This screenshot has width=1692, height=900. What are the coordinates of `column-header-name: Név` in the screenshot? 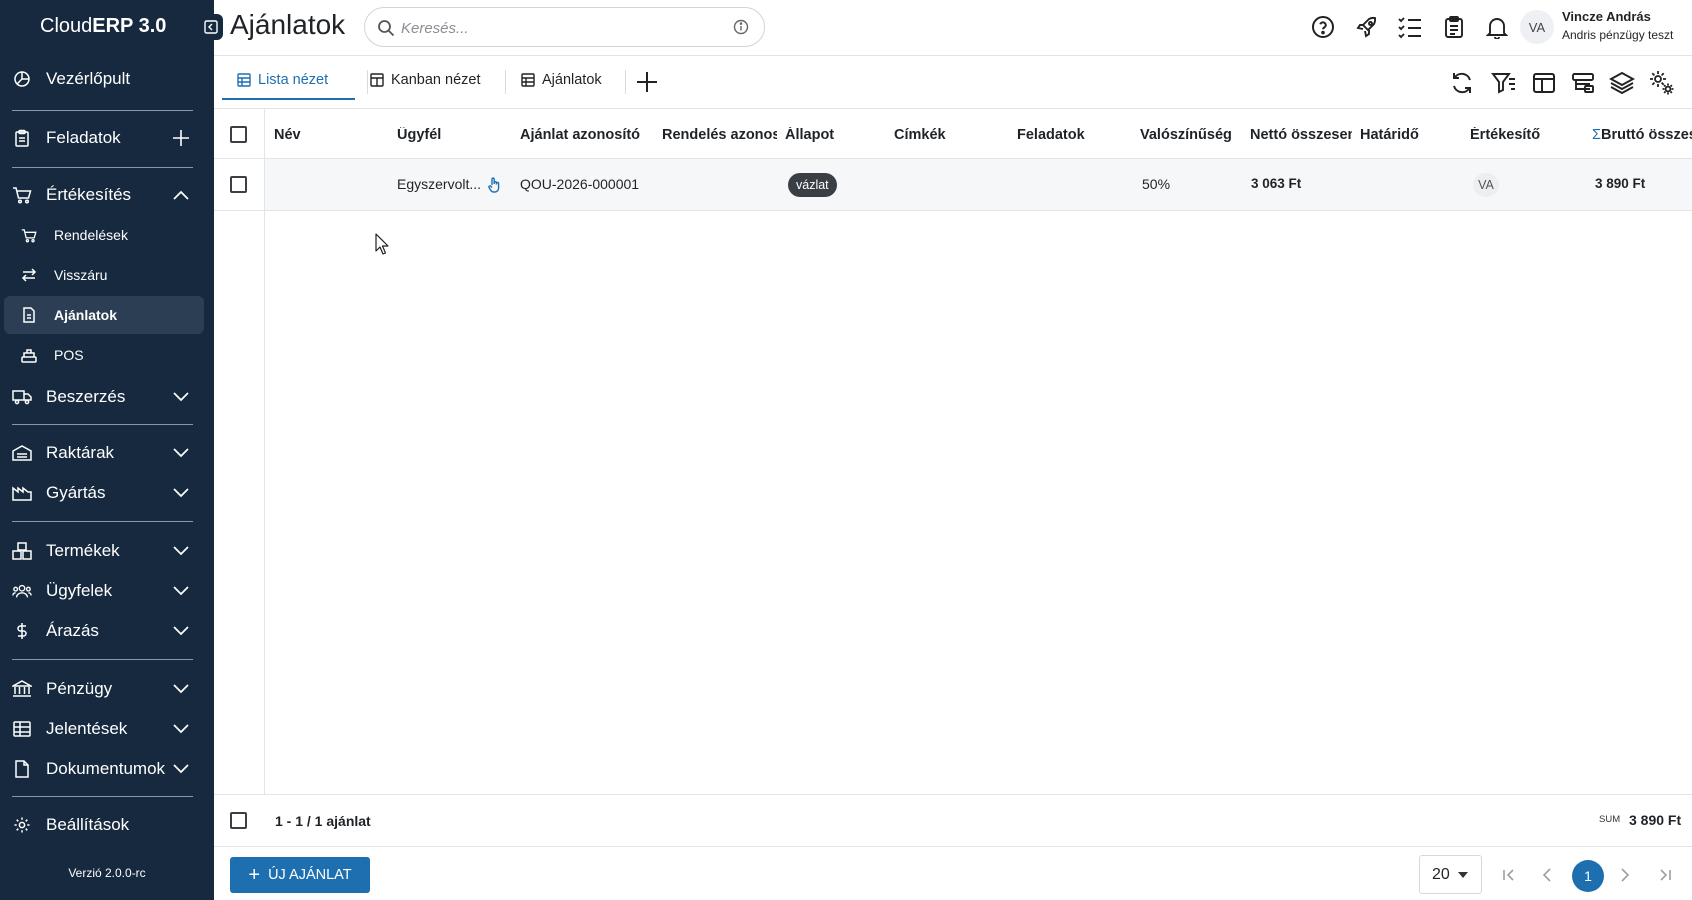 It's located at (329, 135).